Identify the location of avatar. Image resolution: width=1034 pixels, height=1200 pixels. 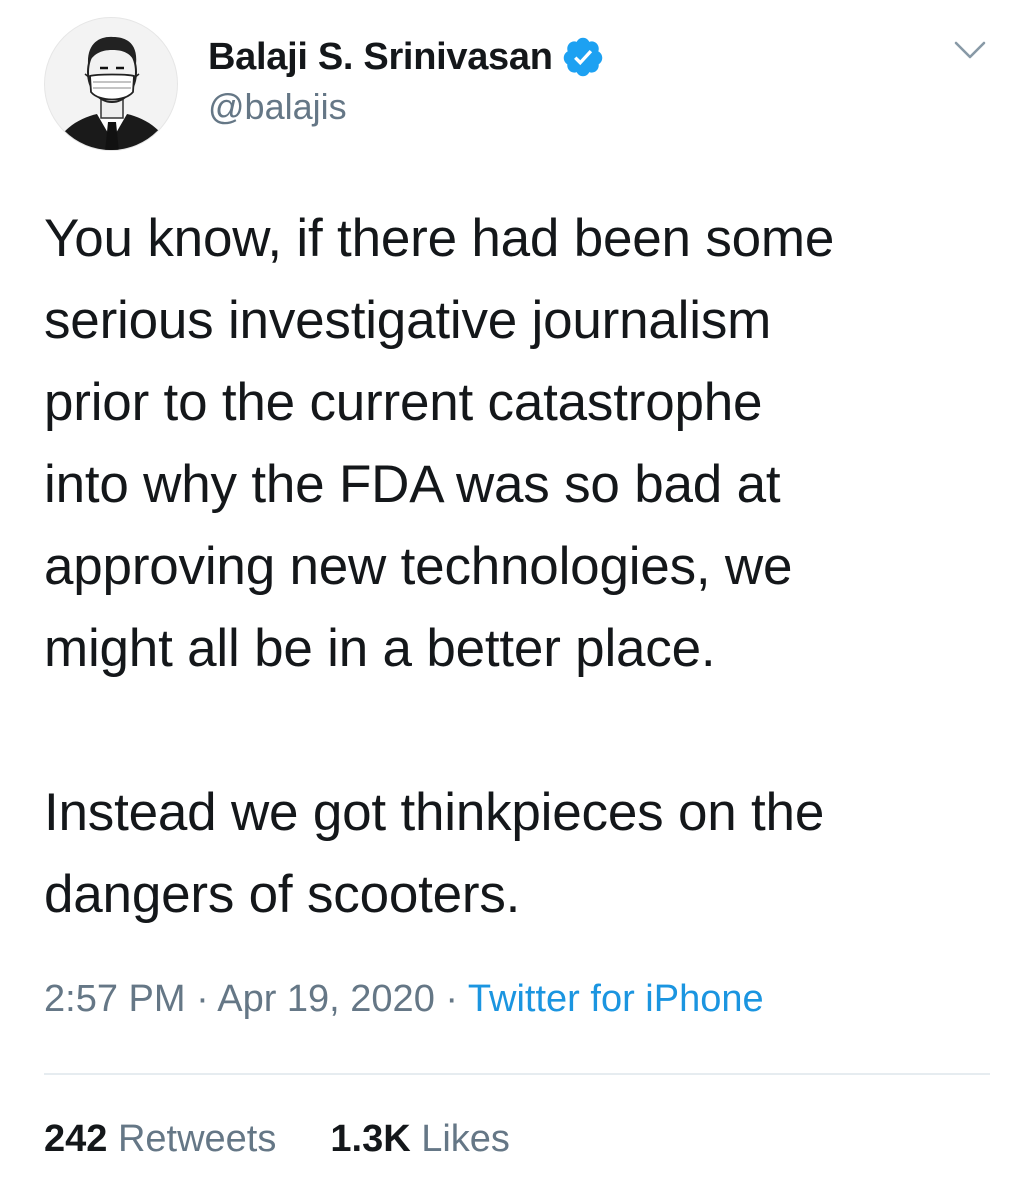
(111, 84).